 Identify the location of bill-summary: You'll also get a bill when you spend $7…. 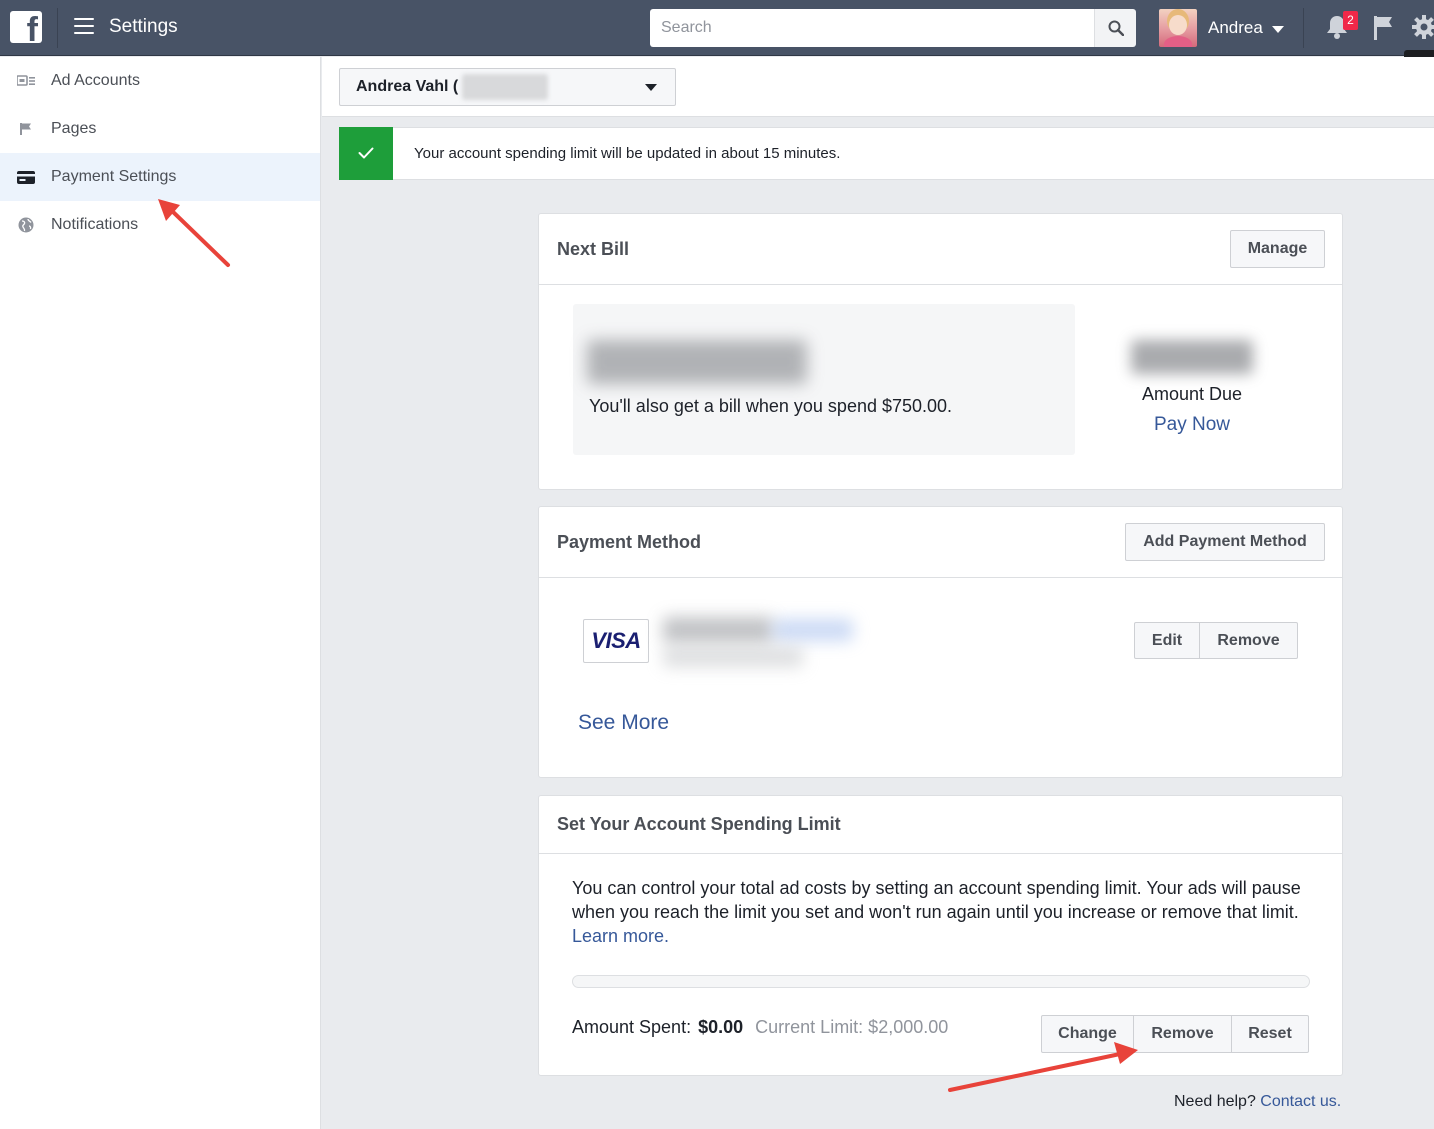
(824, 379).